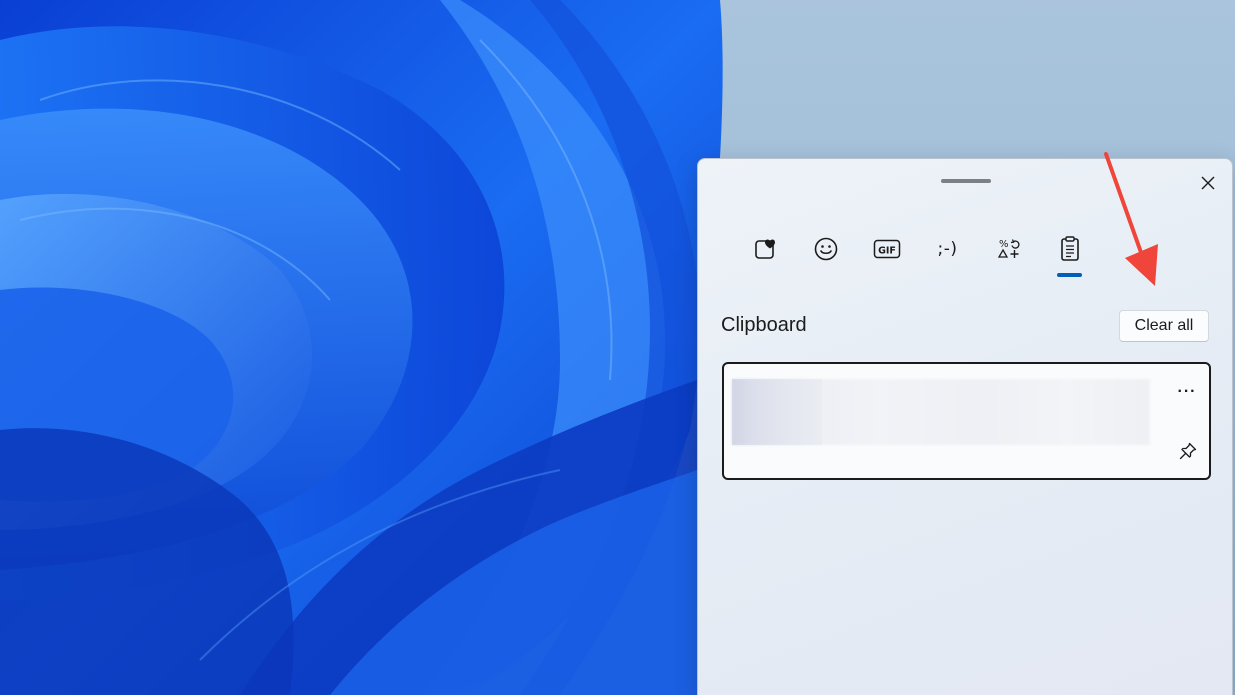 The image size is (1235, 695). What do you see at coordinates (764, 325) in the screenshot?
I see `section-title: Clipboard` at bounding box center [764, 325].